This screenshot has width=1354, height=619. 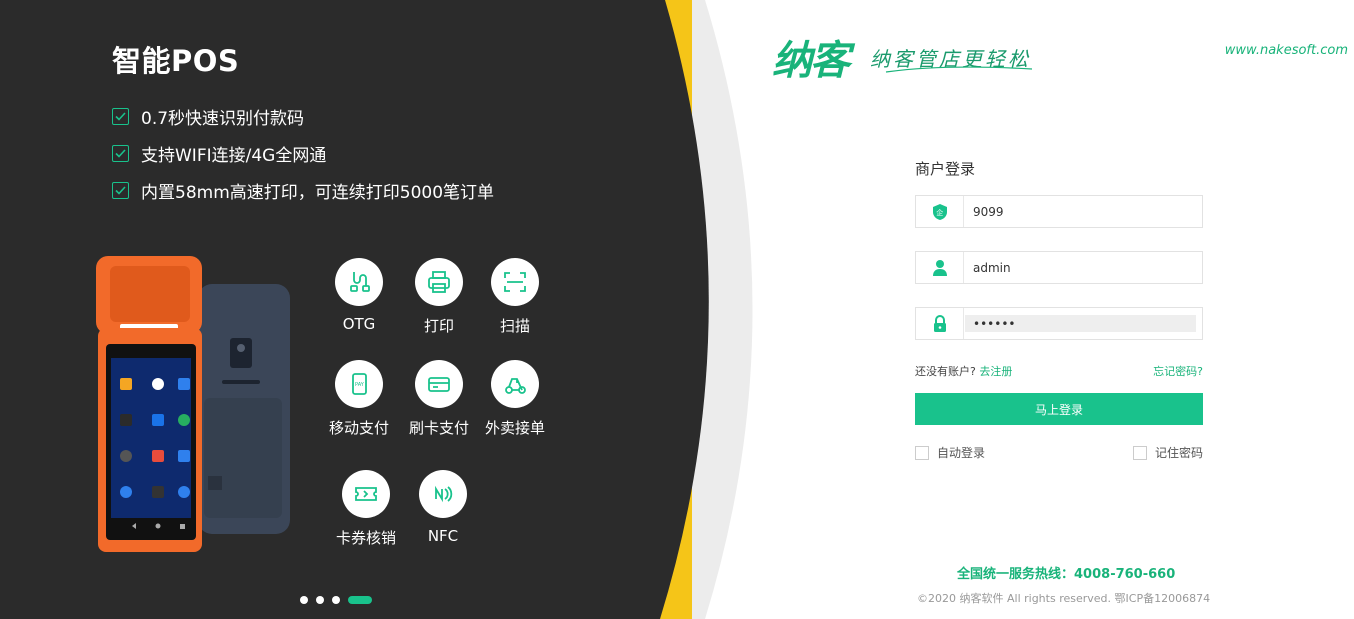 What do you see at coordinates (959, 69) in the screenshot?
I see `slogan-underline` at bounding box center [959, 69].